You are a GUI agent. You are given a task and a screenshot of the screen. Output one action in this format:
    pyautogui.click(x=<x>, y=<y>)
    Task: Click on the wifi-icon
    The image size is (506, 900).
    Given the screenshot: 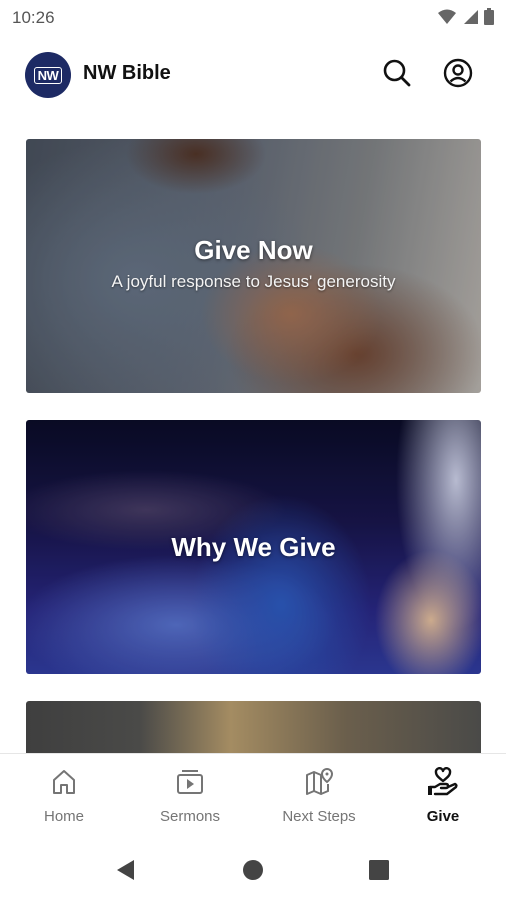 What is the action you would take?
    pyautogui.click(x=447, y=19)
    